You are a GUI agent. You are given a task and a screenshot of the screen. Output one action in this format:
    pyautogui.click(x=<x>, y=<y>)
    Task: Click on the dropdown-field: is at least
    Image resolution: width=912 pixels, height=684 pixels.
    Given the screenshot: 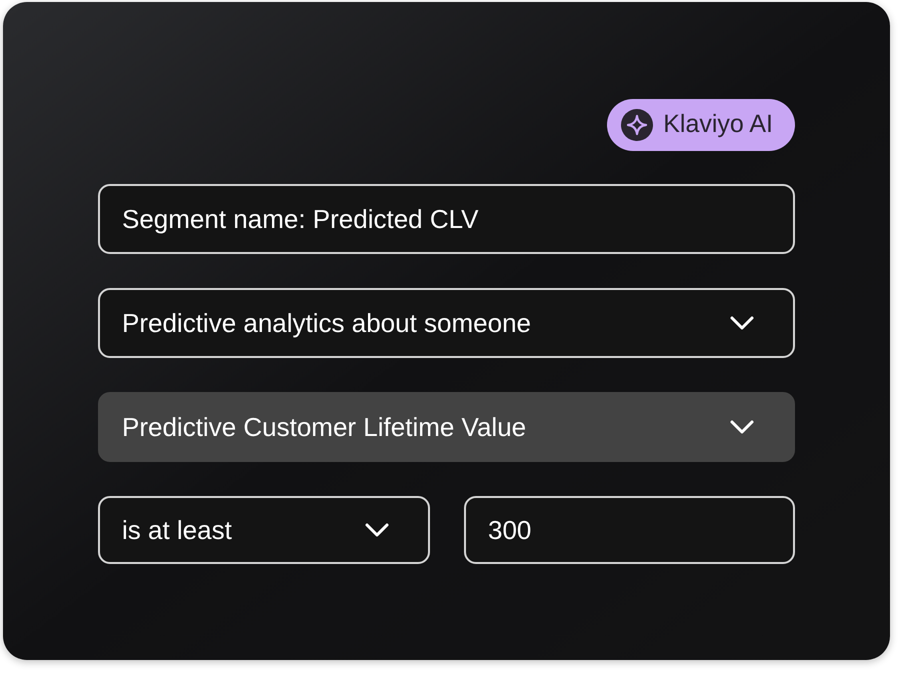 What is the action you would take?
    pyautogui.click(x=264, y=530)
    